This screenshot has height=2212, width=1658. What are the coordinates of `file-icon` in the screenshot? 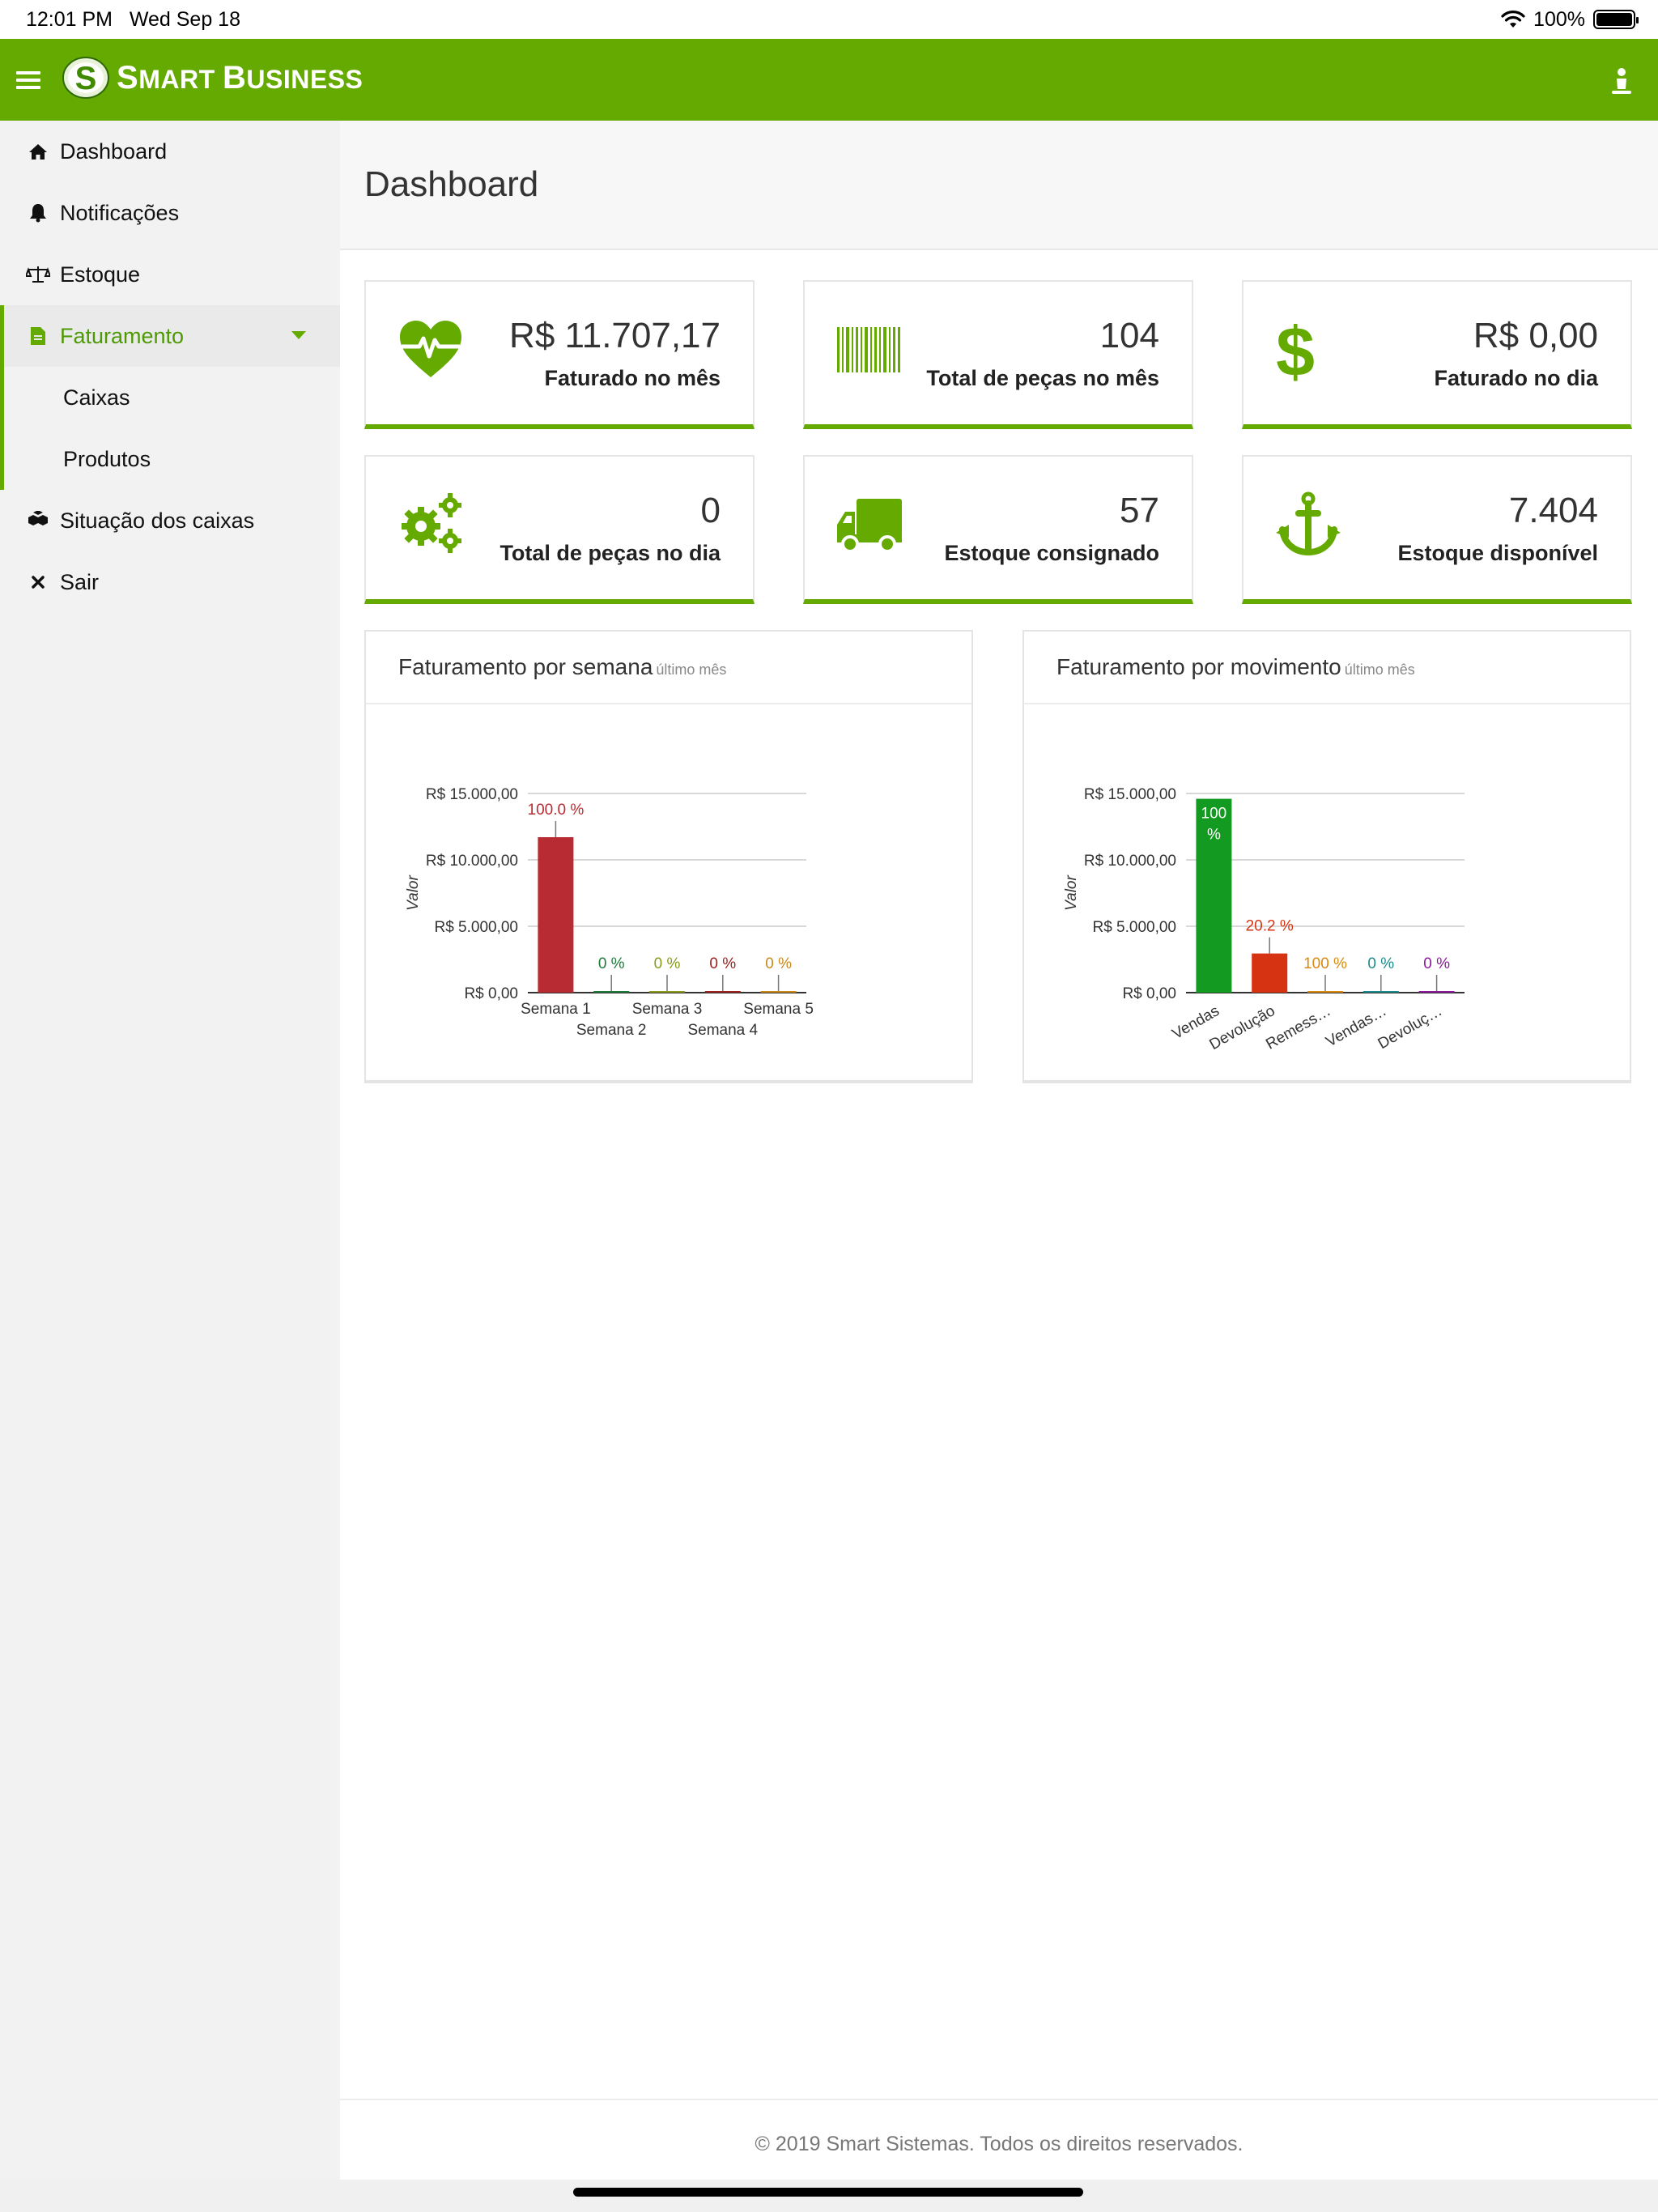 It's located at (38, 336).